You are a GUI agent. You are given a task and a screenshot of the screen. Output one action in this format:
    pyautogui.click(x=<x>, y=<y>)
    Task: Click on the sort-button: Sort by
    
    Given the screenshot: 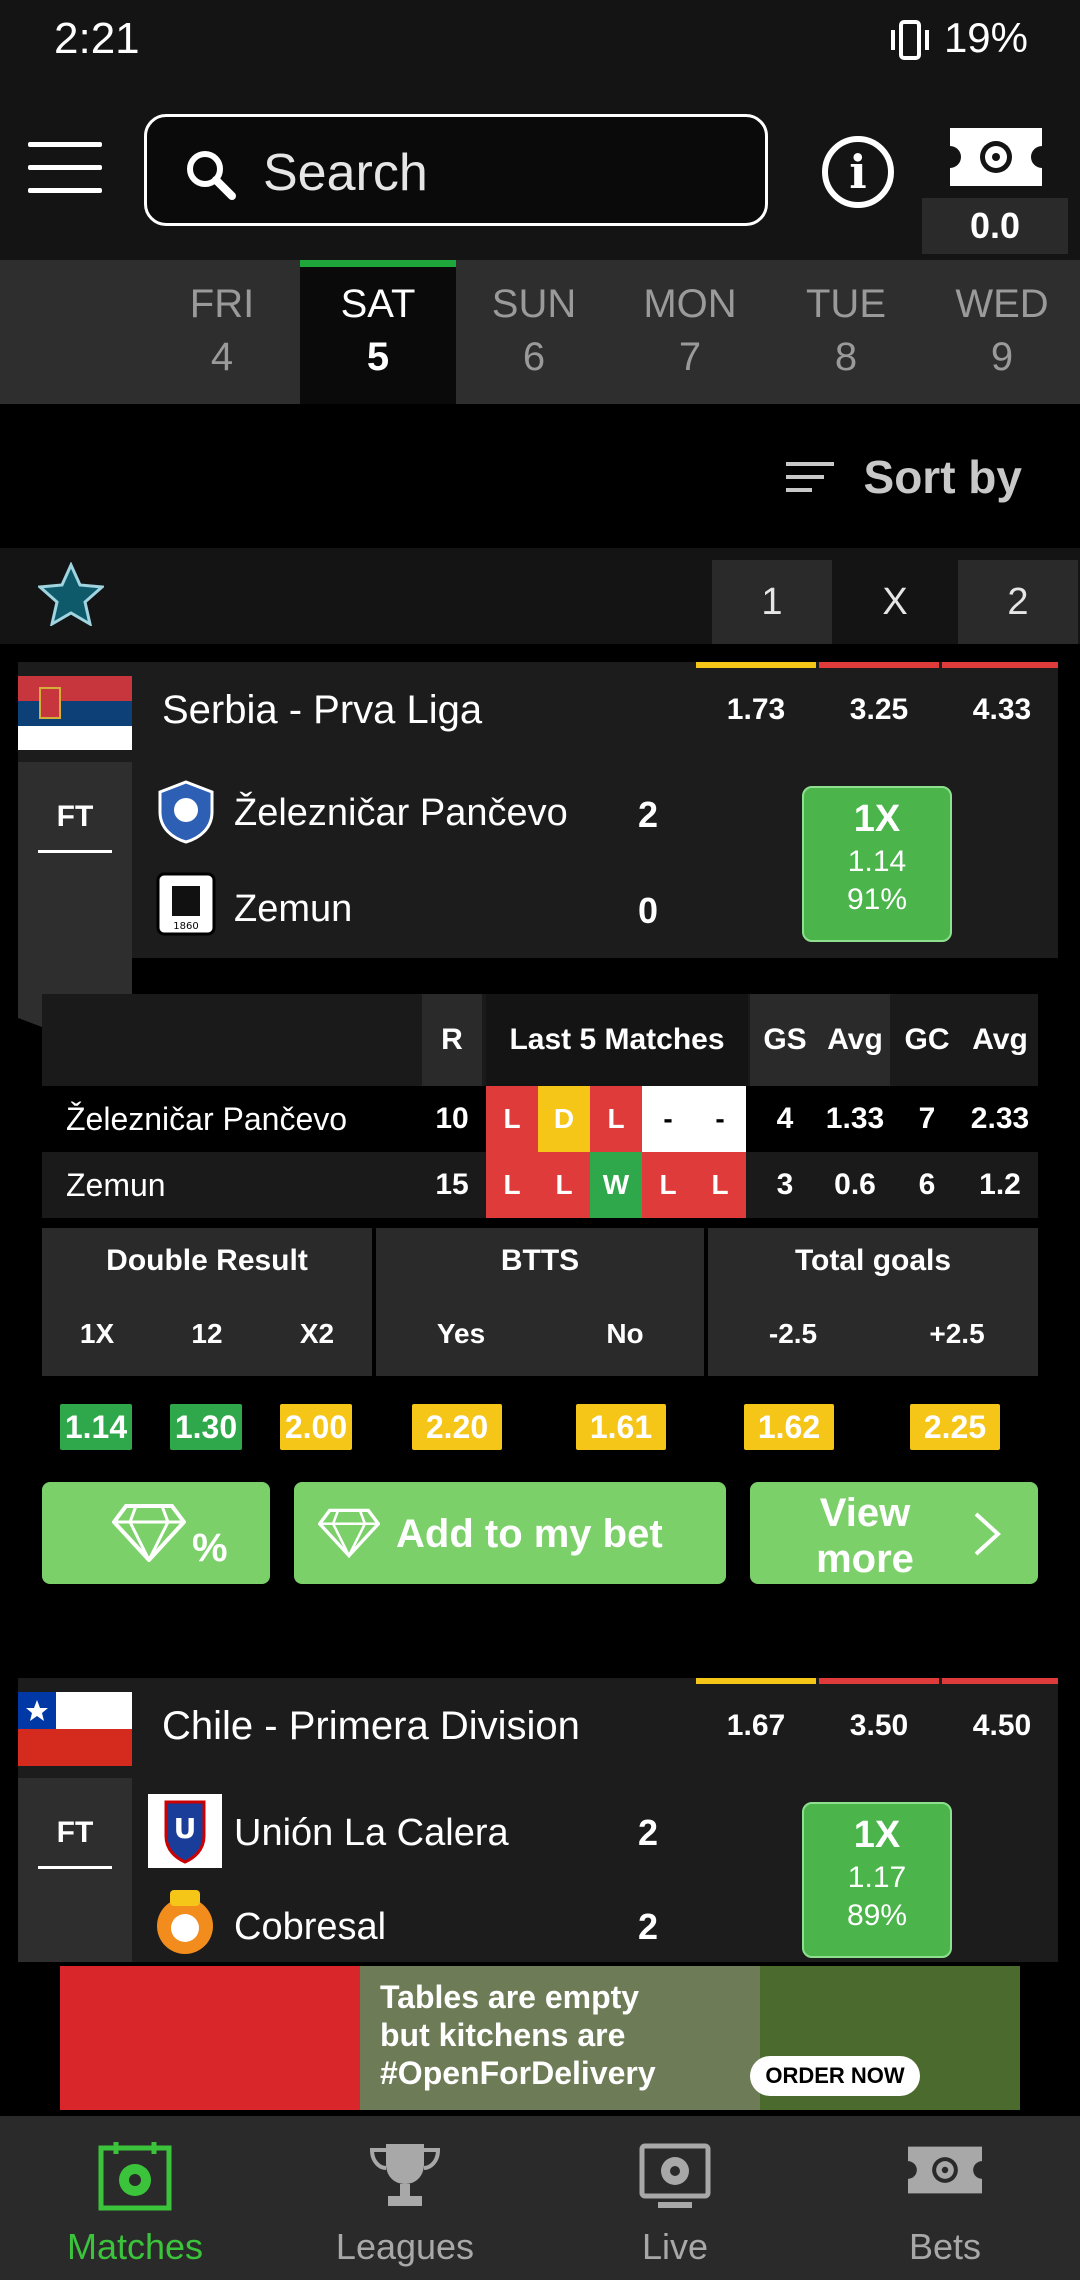 What is the action you would take?
    pyautogui.click(x=943, y=477)
    